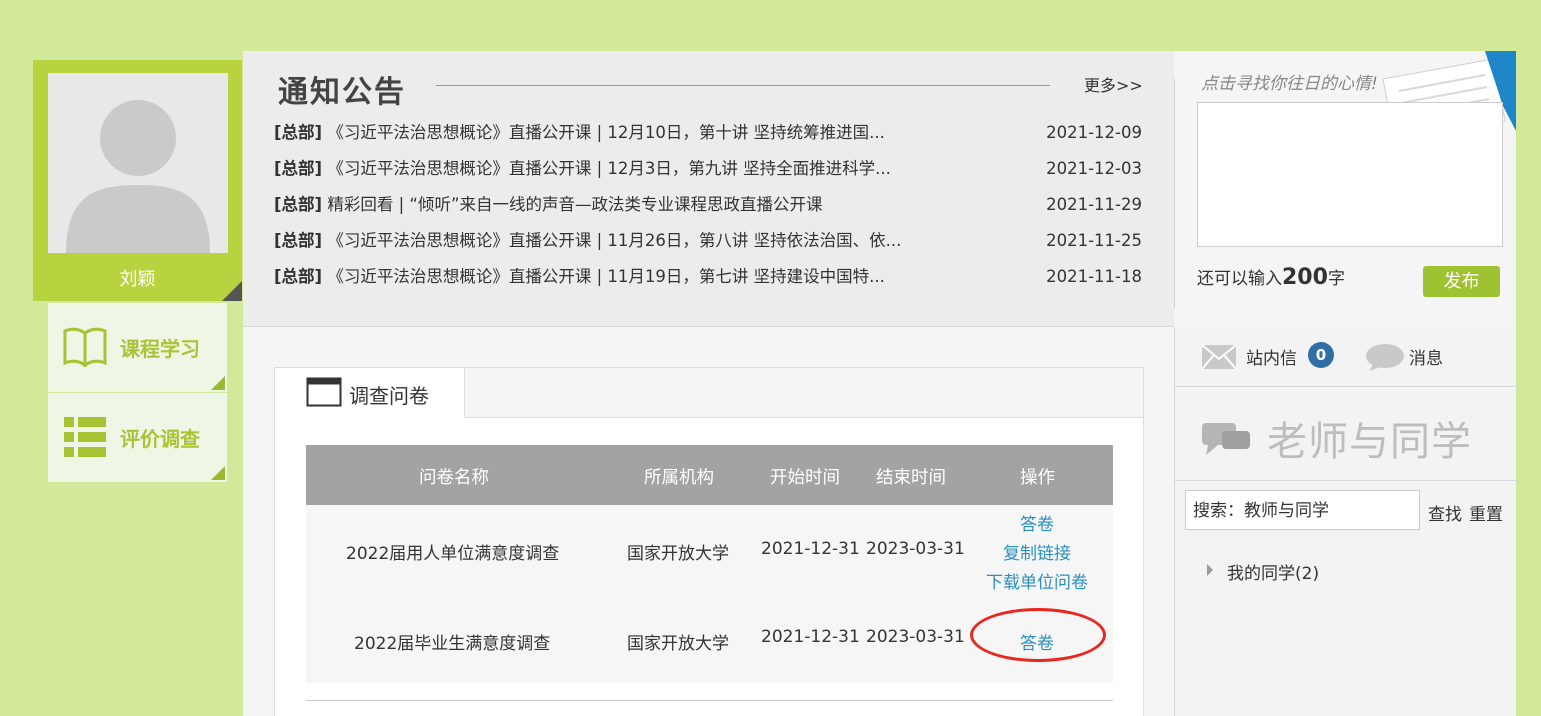 This screenshot has height=716, width=1541. I want to click on find-button: 查找, so click(1445, 512).